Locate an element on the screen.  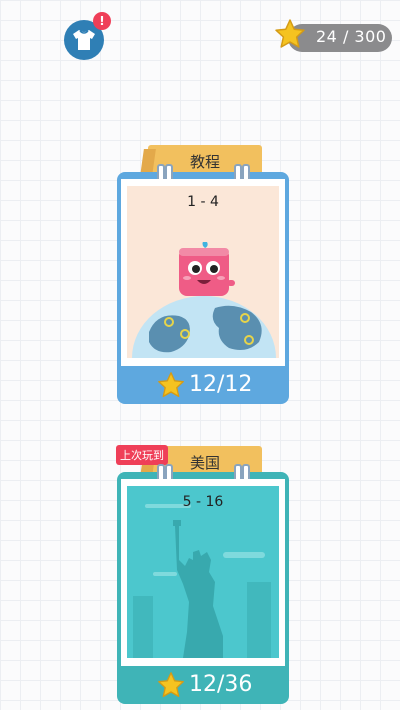
cube-mascot is located at coordinates (207, 269).